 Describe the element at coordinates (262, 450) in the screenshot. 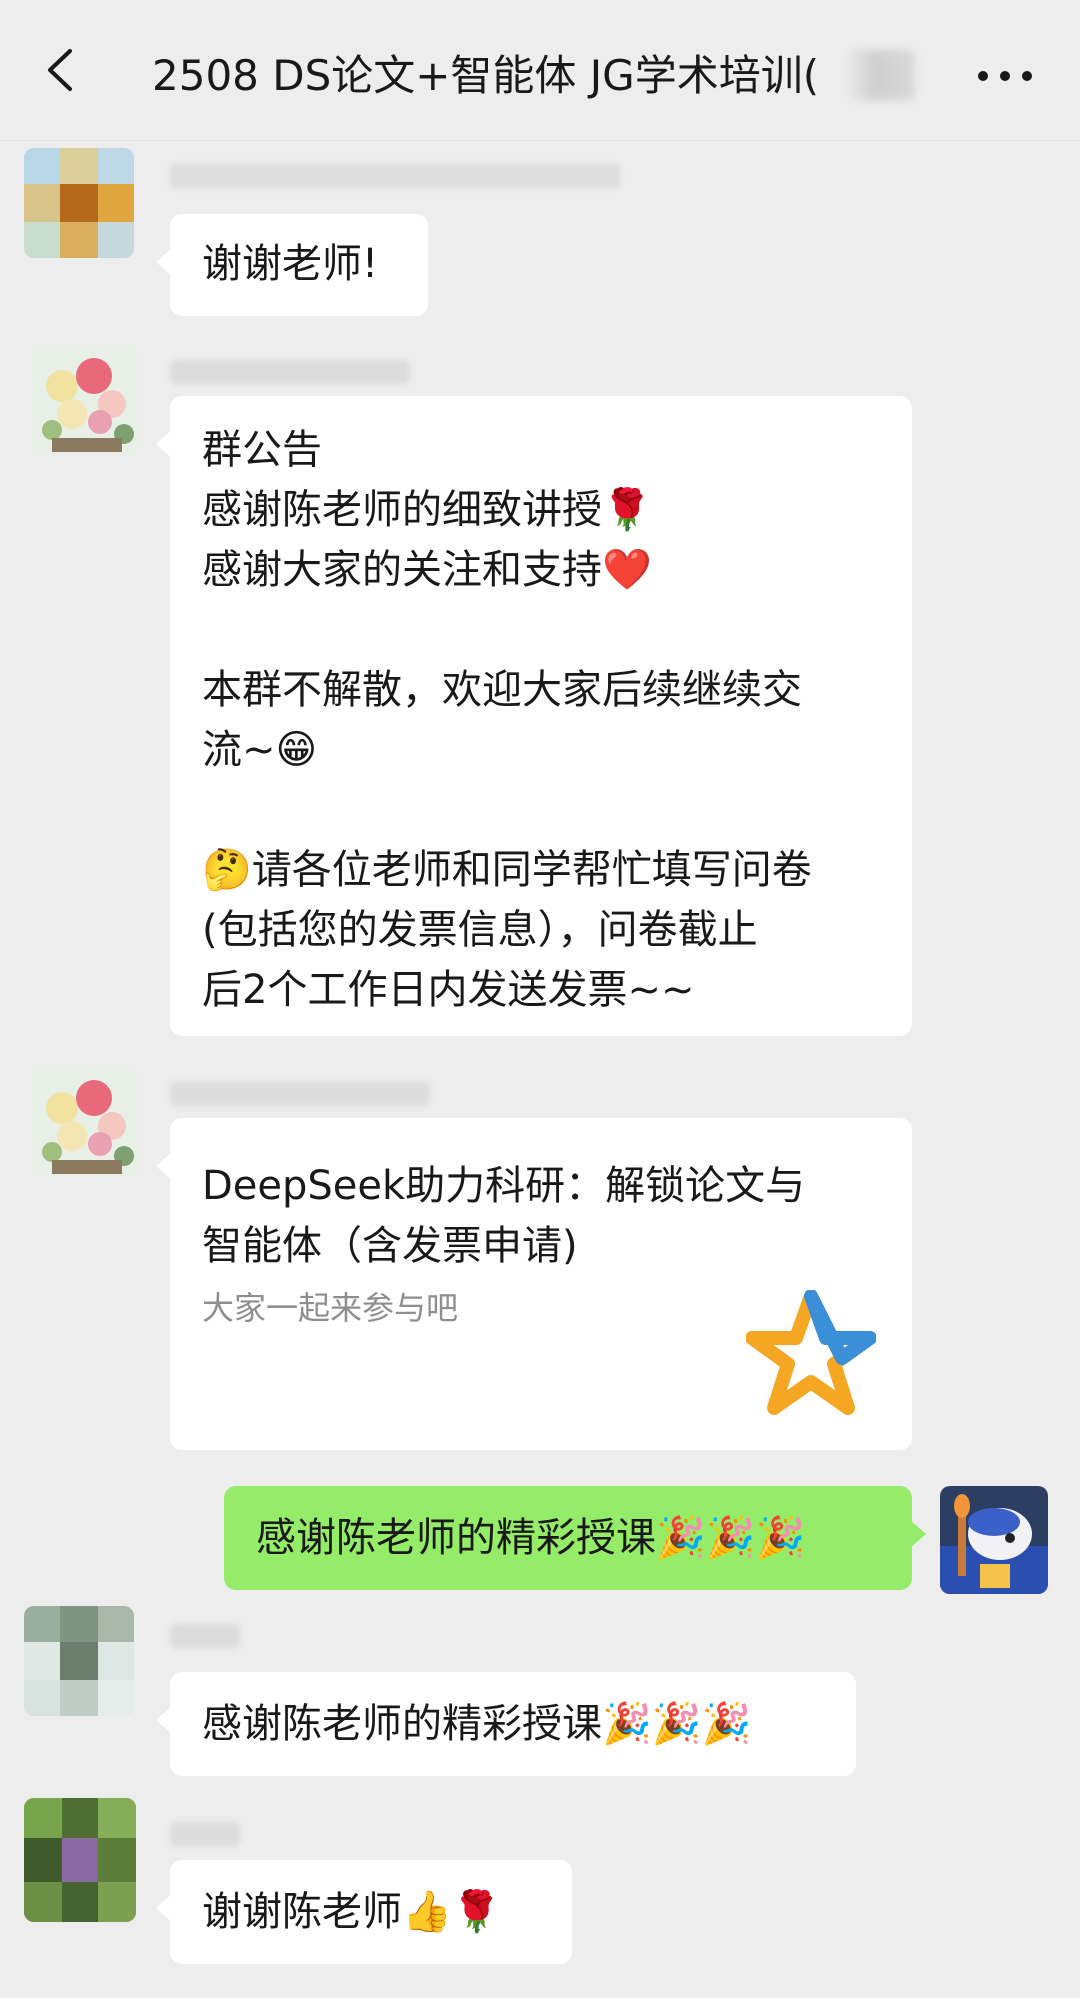

I see `announcement-line: 群公告` at that location.